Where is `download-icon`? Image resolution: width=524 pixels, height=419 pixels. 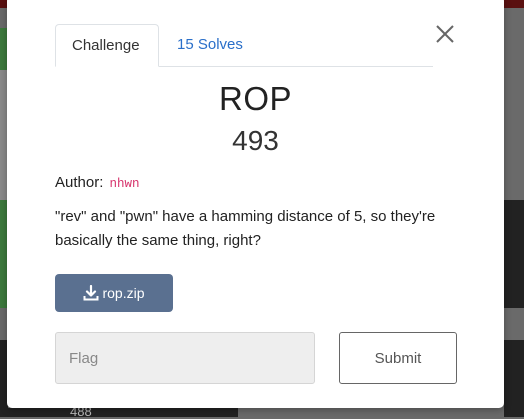 download-icon is located at coordinates (91, 293).